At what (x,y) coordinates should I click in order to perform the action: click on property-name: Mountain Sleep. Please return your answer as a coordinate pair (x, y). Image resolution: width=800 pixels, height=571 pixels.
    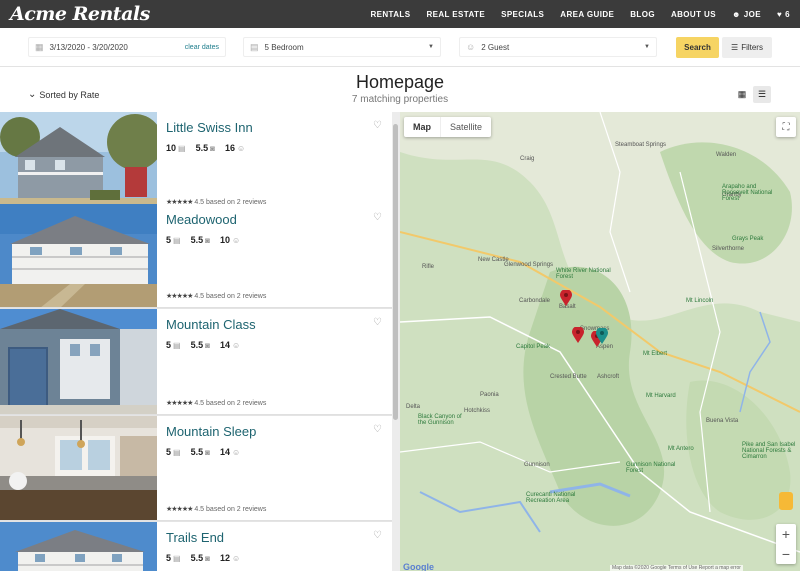
    Looking at the image, I should click on (211, 431).